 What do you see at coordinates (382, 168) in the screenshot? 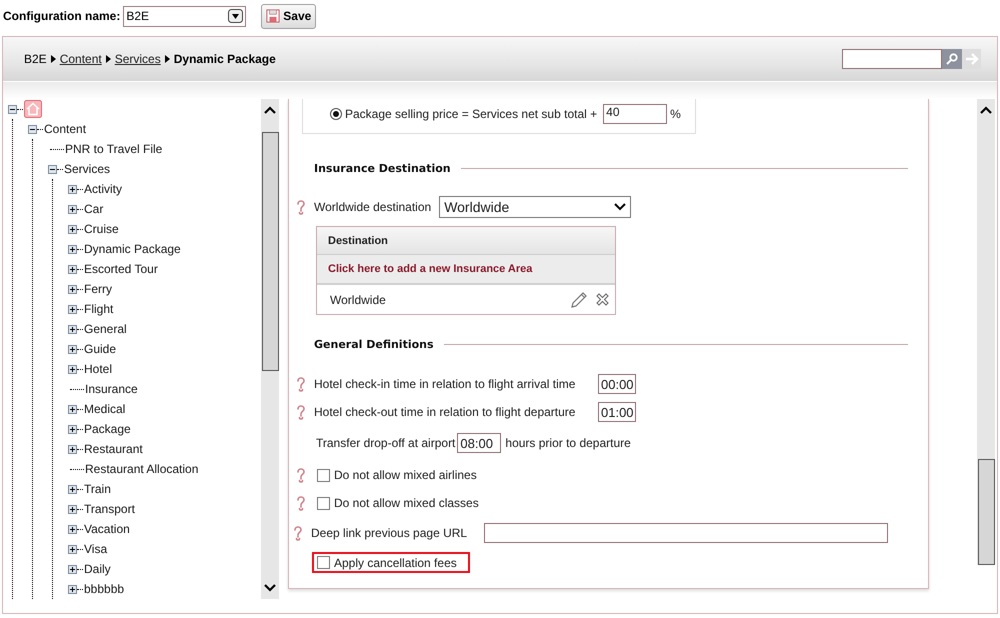
I see `section-heading: Insurance Destination` at bounding box center [382, 168].